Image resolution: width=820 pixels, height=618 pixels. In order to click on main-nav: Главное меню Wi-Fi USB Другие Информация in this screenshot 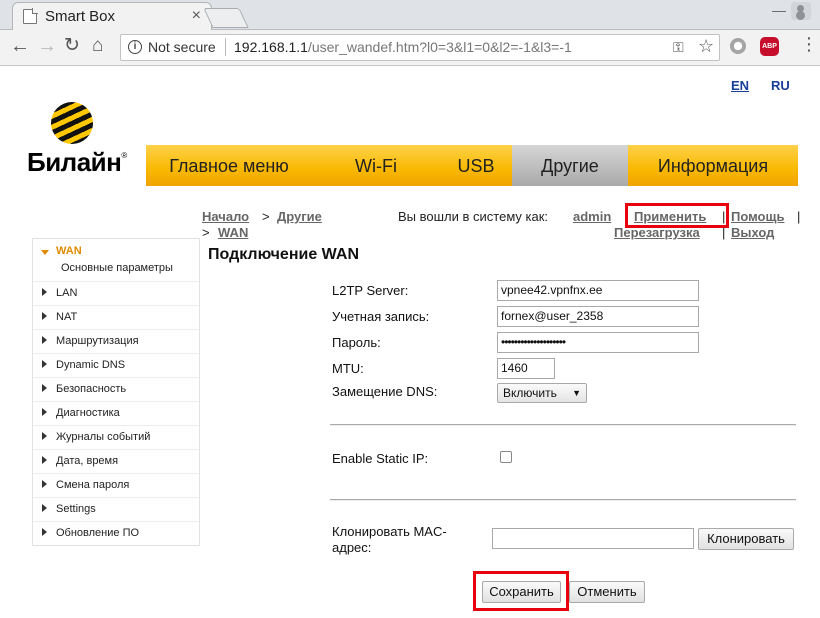, I will do `click(472, 165)`.